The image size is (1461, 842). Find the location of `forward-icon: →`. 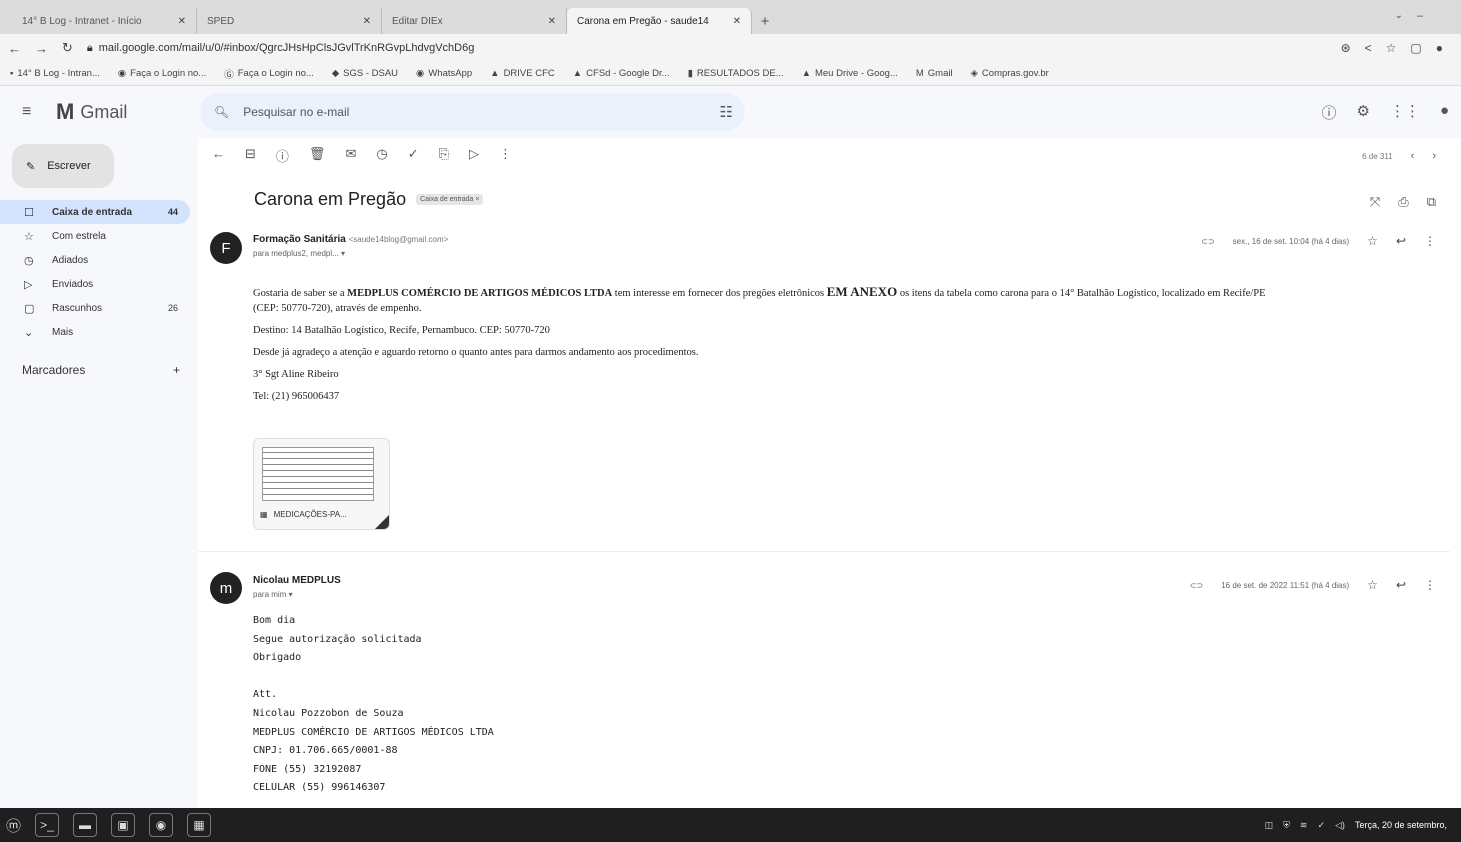

forward-icon: → is located at coordinates (41, 48).